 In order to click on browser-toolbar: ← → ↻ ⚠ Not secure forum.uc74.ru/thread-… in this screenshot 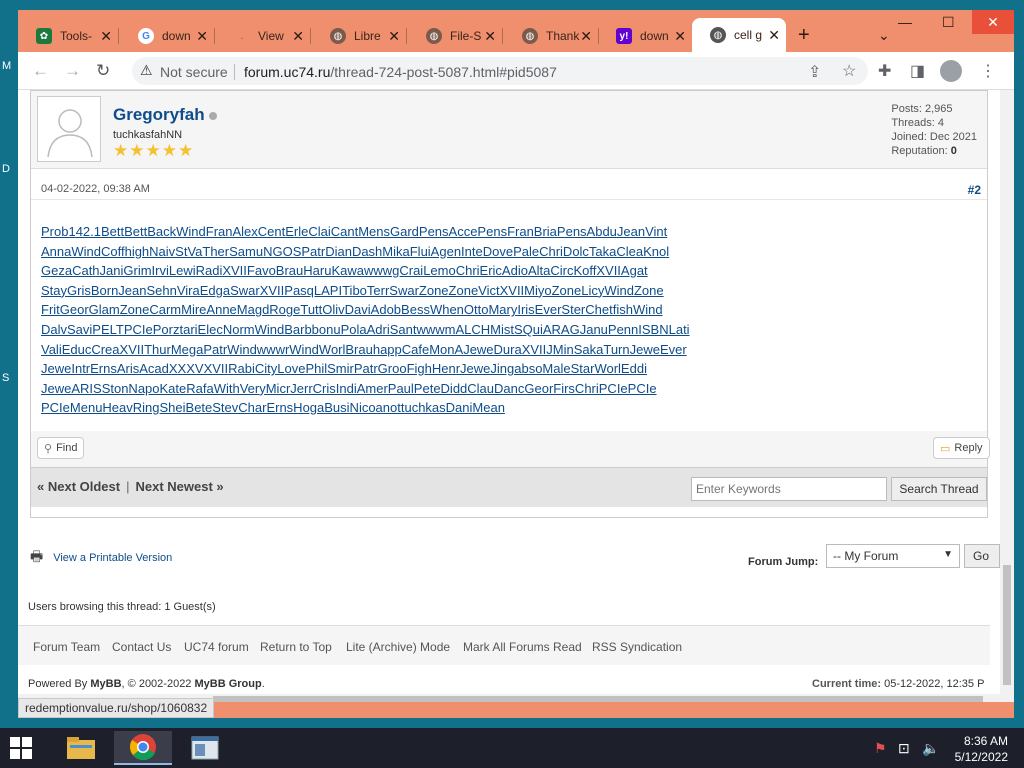, I will do `click(516, 71)`.